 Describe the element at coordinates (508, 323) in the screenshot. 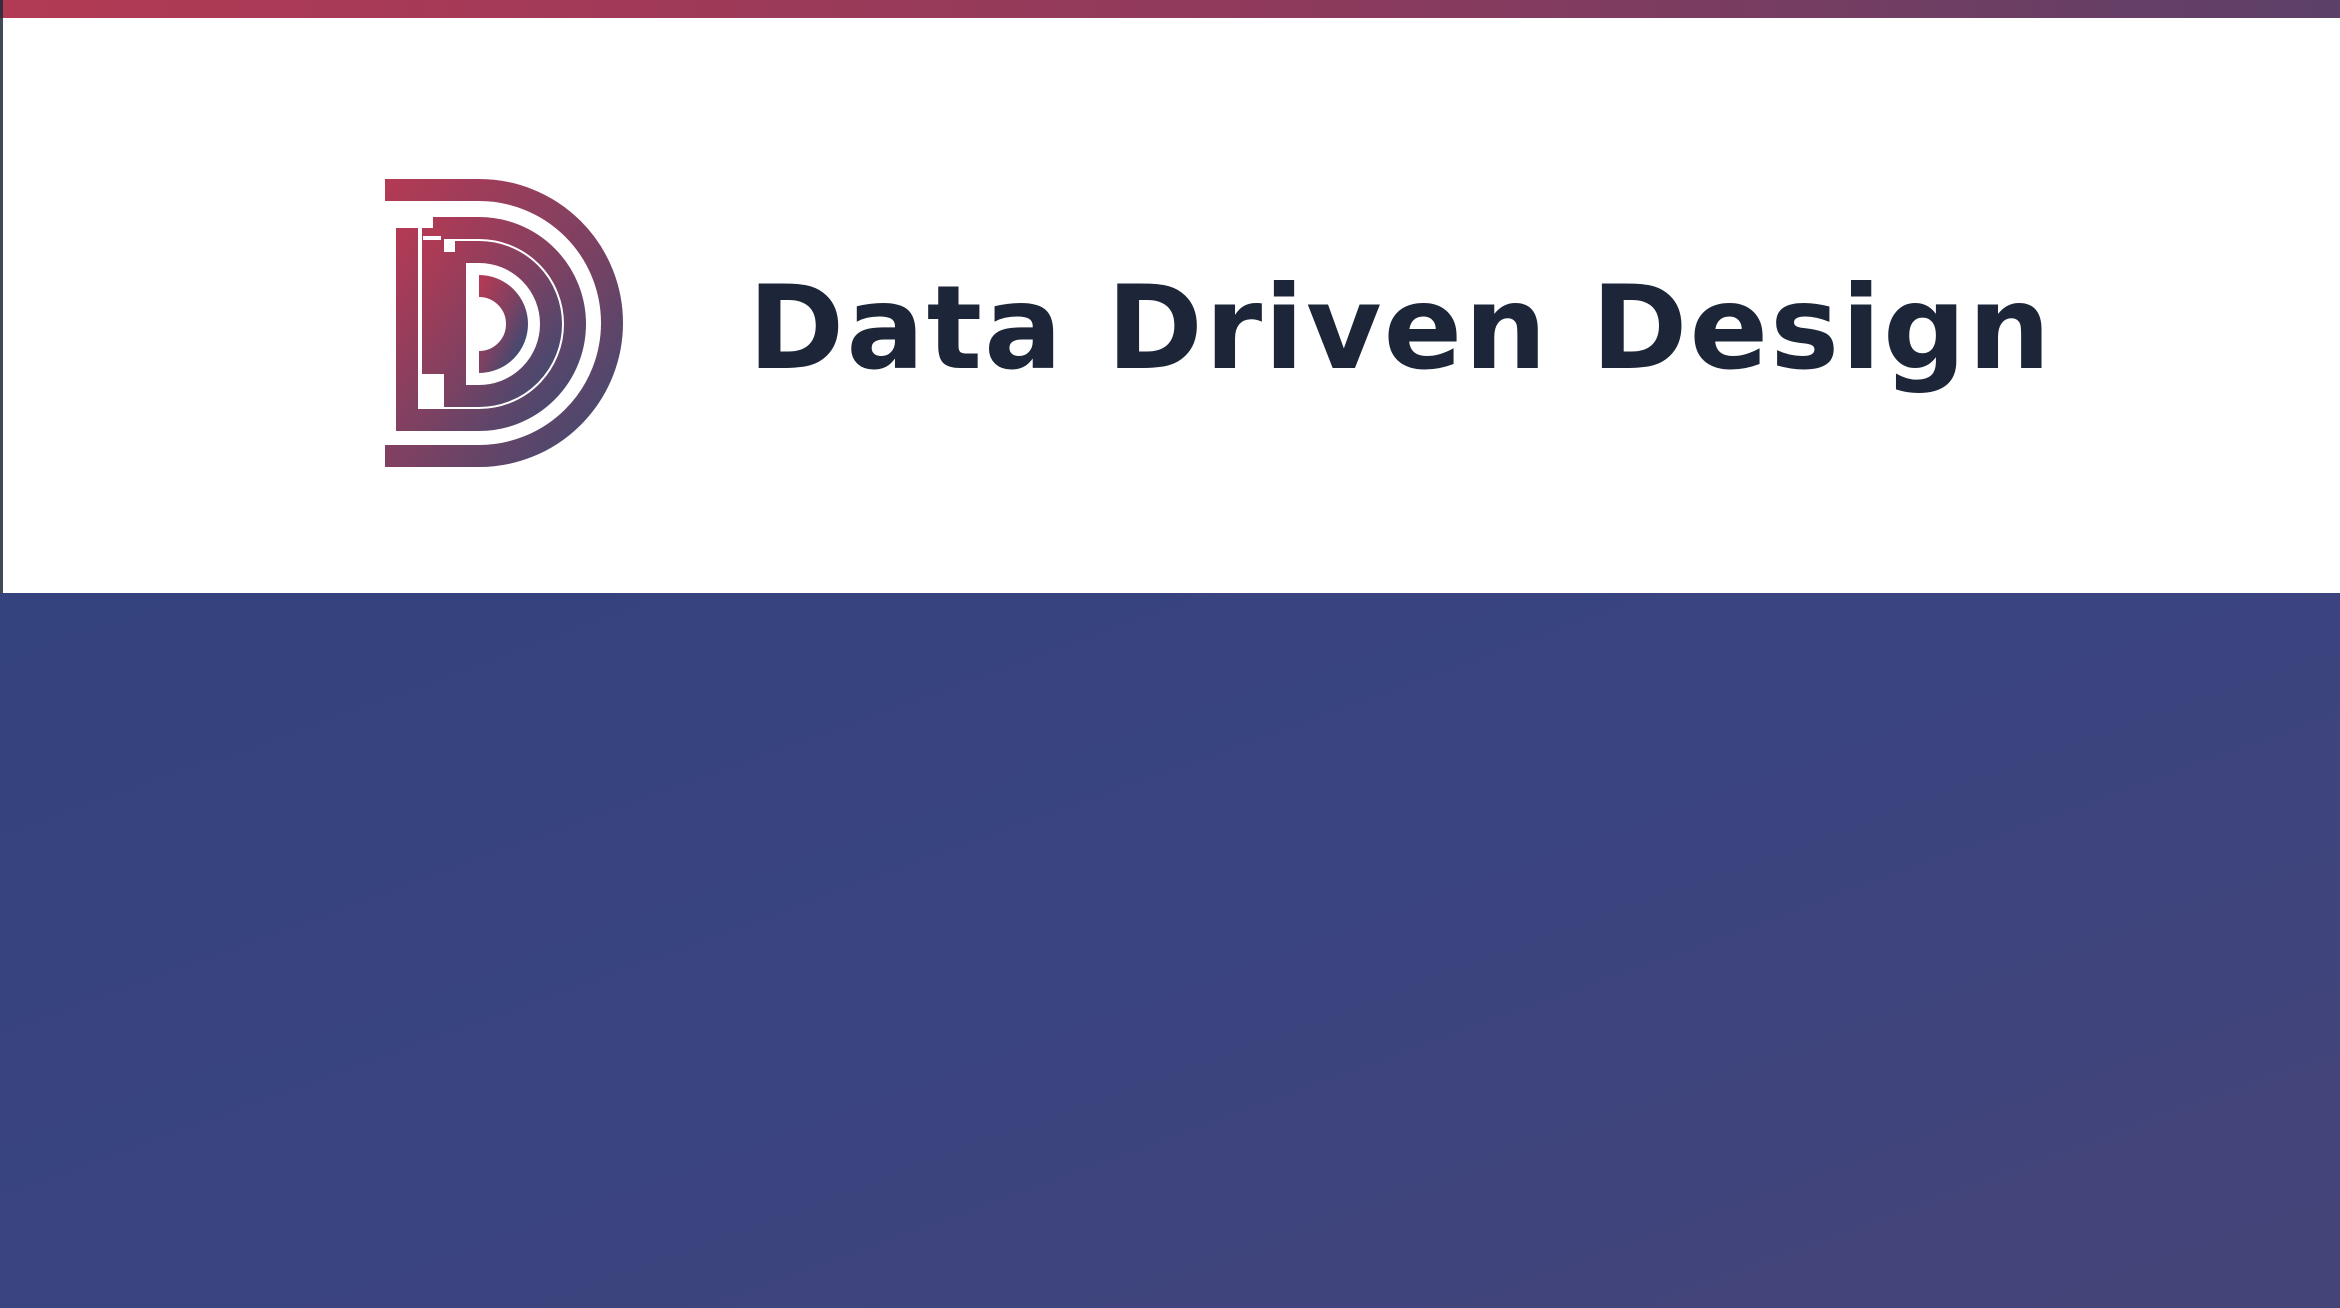

I see `ddd-monogram-logo-icon` at that location.